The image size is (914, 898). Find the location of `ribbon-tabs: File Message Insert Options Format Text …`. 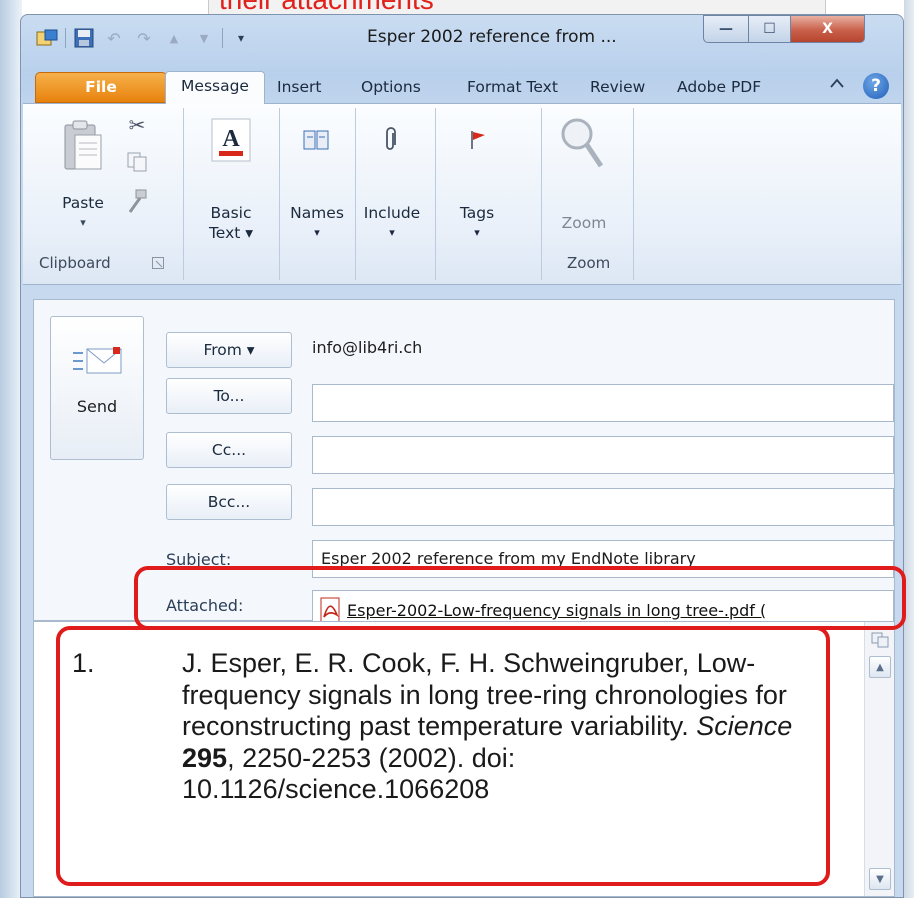

ribbon-tabs: File Message Insert Options Format Text … is located at coordinates (462, 86).